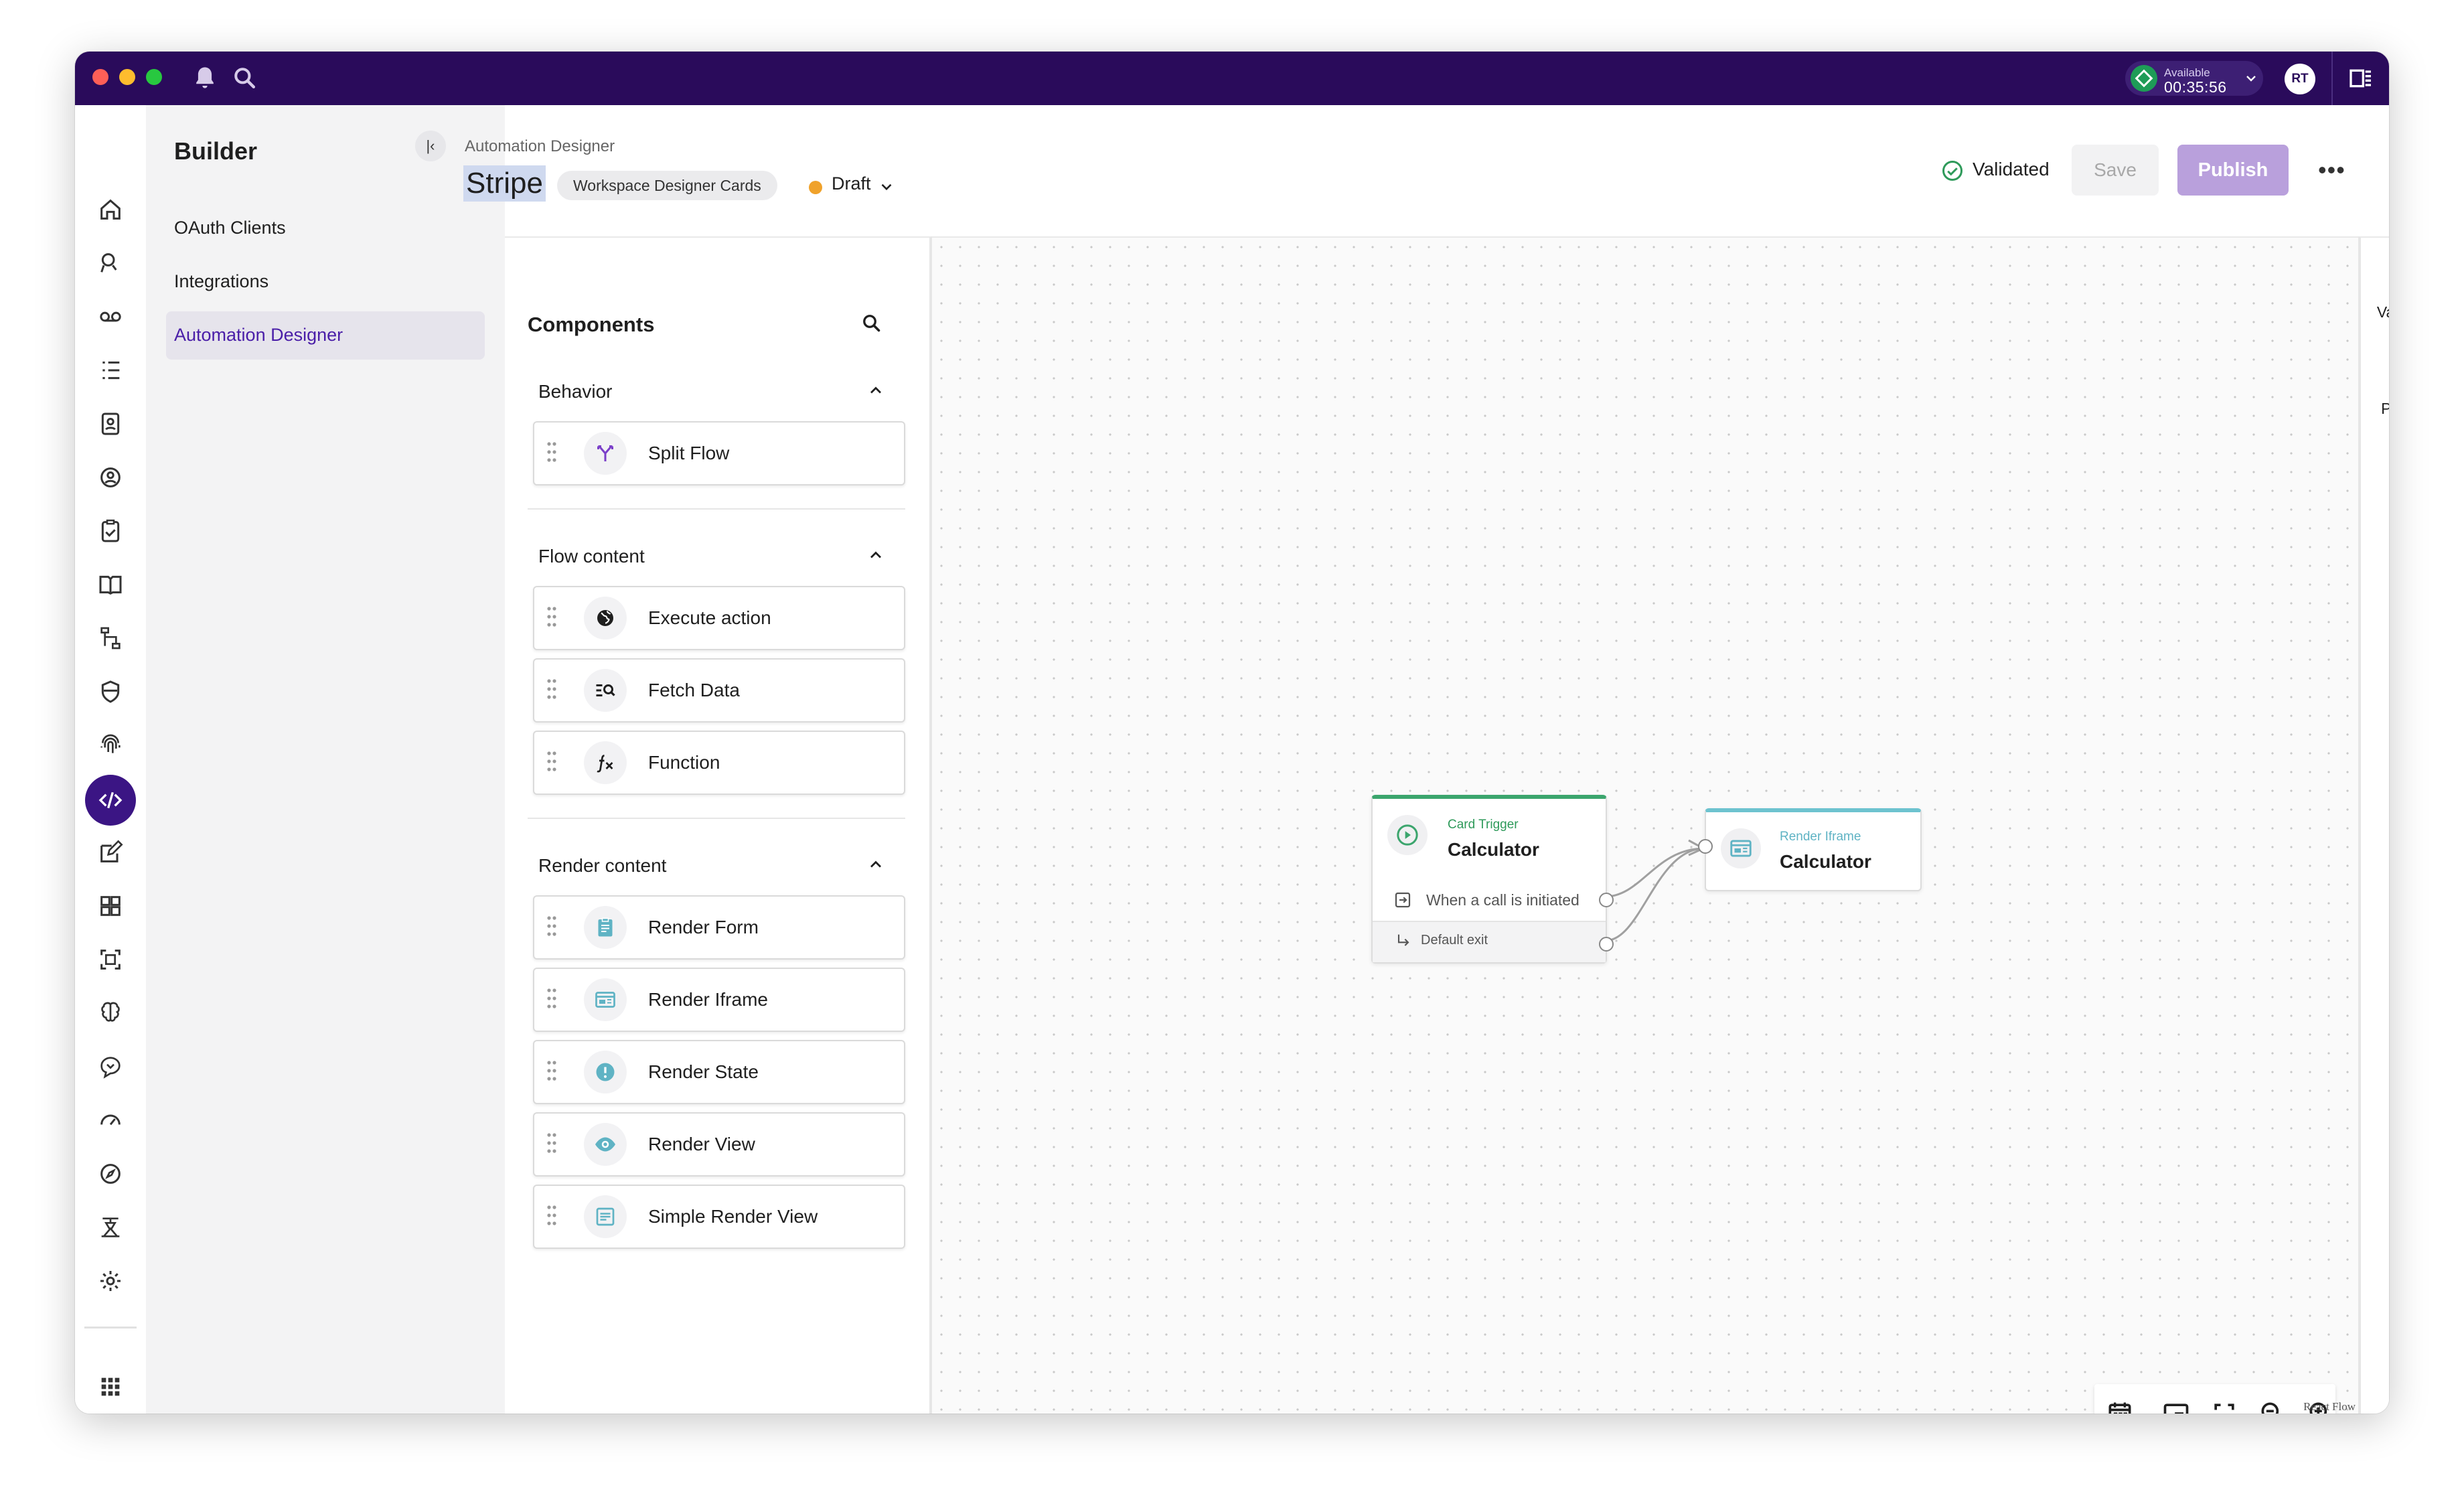  What do you see at coordinates (110, 692) in the screenshot?
I see `shield-icon` at bounding box center [110, 692].